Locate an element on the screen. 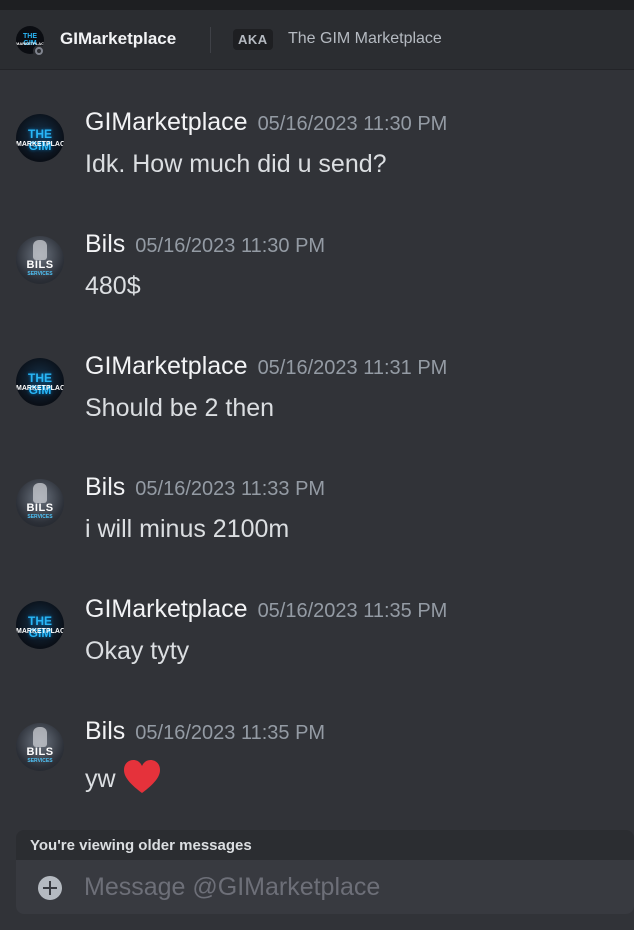 The width and height of the screenshot is (634, 930). message-content: Idk. How much did u send? is located at coordinates (236, 164).